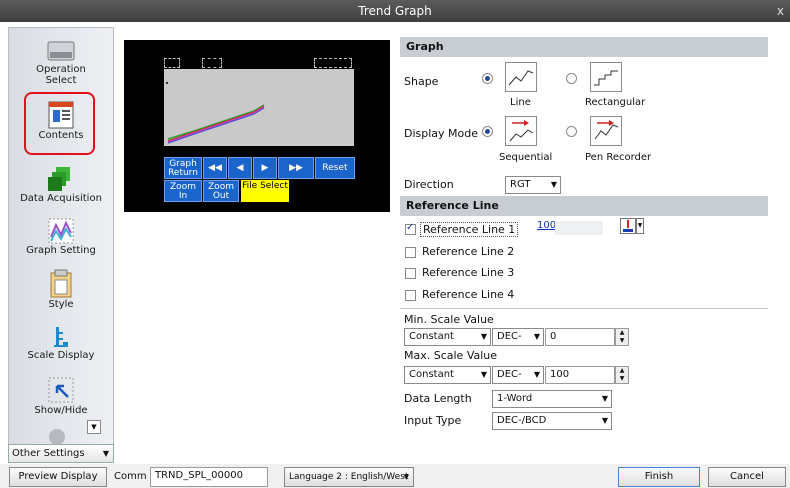  I want to click on sidebar-item-label: Scale Display, so click(61, 355).